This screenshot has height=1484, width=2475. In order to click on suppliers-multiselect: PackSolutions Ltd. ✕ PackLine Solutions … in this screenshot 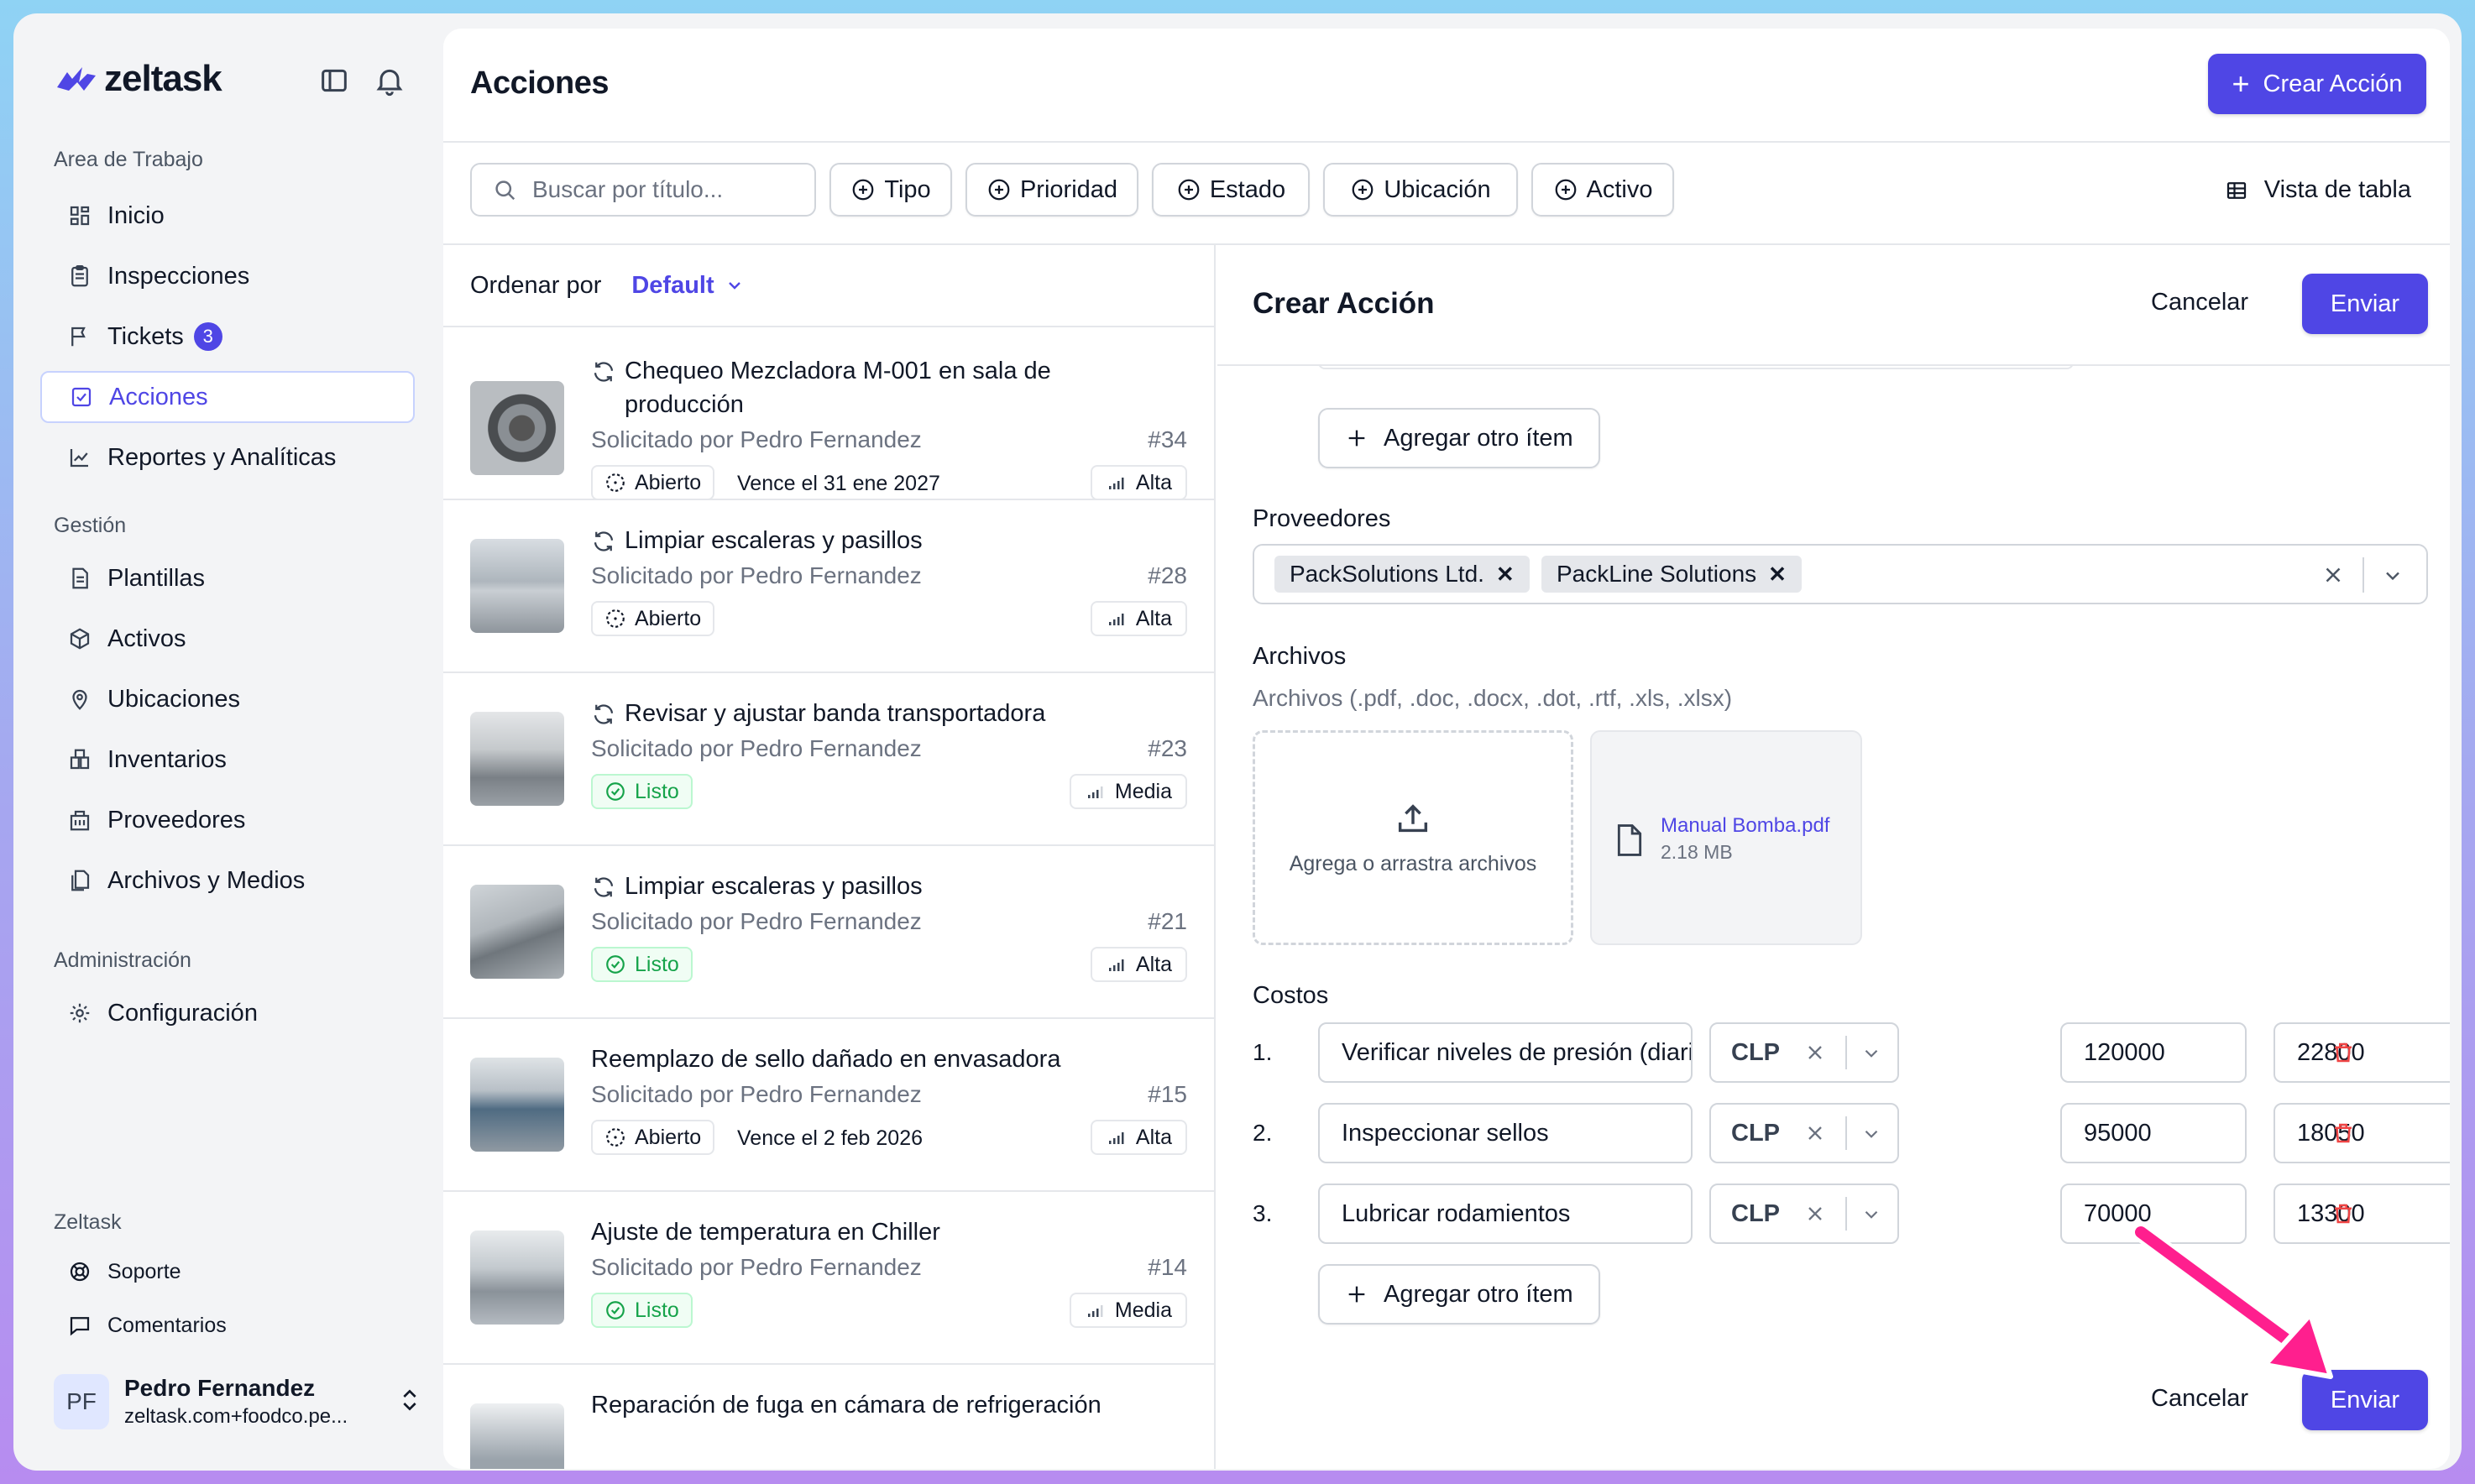, I will do `click(1840, 574)`.